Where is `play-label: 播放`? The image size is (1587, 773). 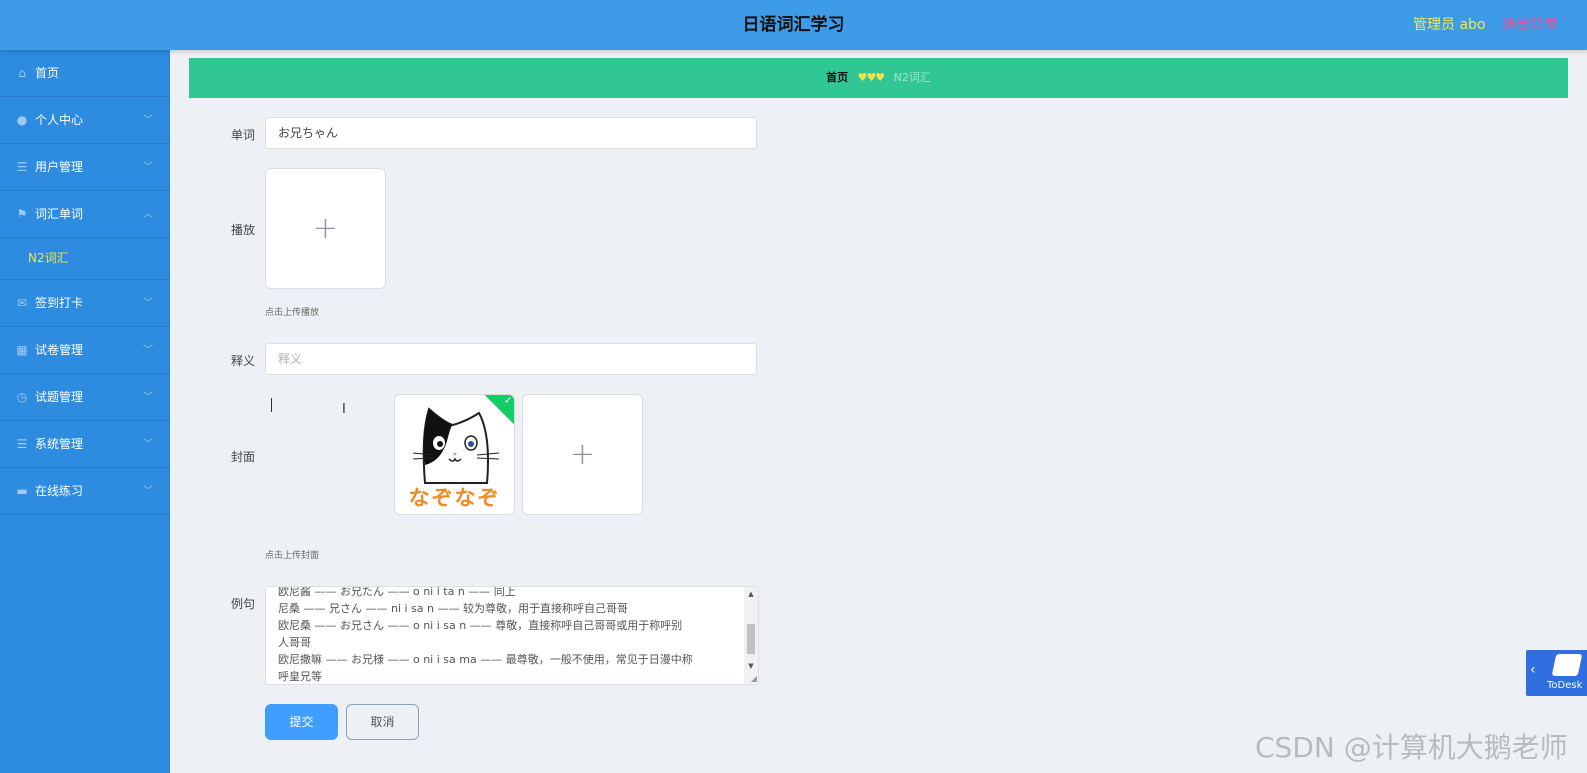 play-label: 播放 is located at coordinates (243, 230).